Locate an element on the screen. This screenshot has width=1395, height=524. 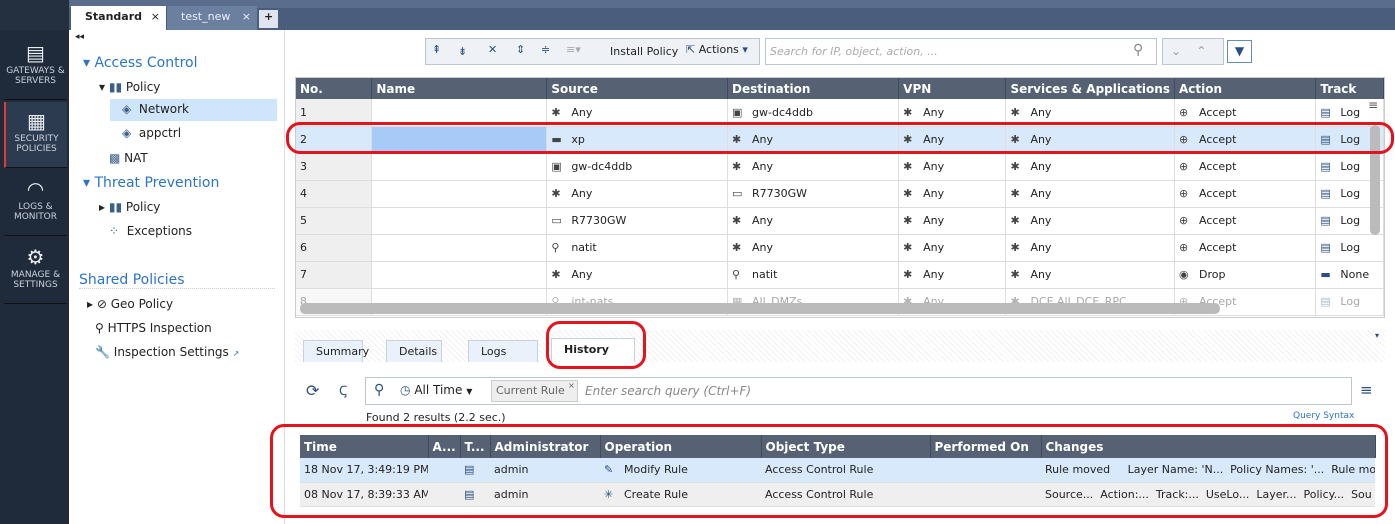
rule-cell: ▣ gw-dc4ddb is located at coordinates (637, 167).